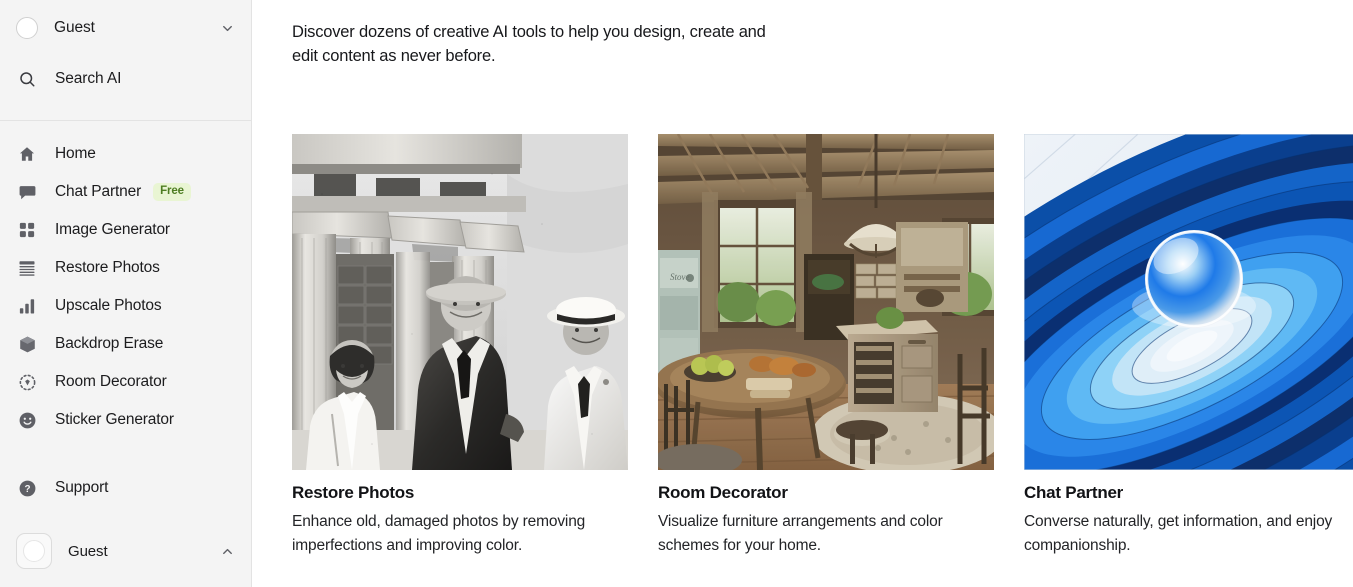  I want to click on sidebar-item-room-decorator: Room Decorator, so click(125, 382).